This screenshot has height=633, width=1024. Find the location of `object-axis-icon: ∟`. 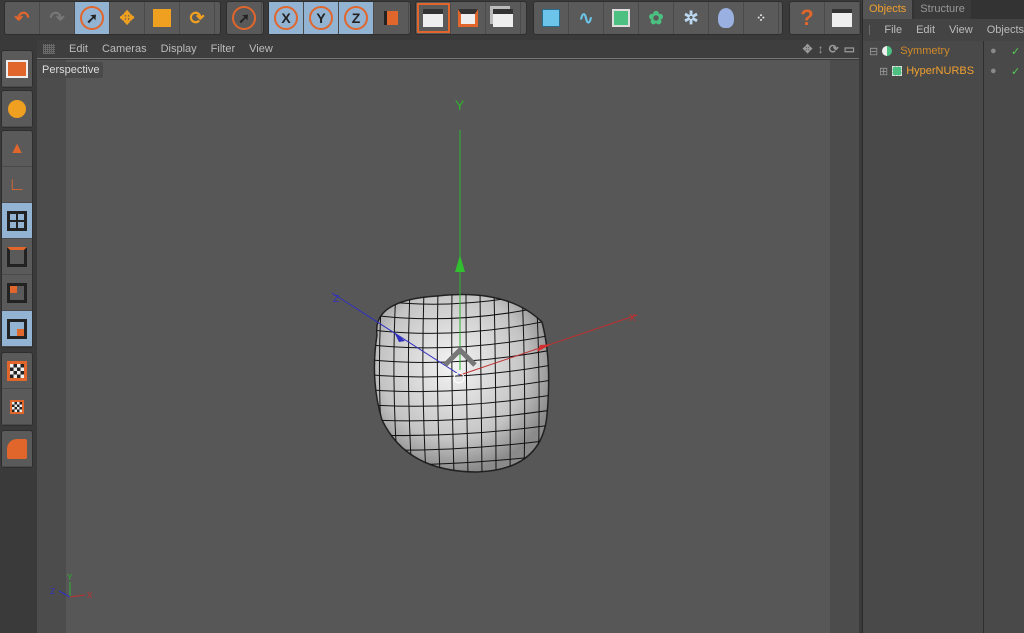

object-axis-icon: ∟ is located at coordinates (17, 184).